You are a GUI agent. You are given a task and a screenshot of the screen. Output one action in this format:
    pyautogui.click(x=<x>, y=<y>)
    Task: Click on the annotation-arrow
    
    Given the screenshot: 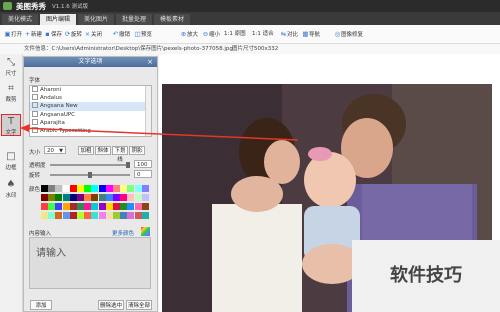 What is the action you would take?
    pyautogui.click(x=159, y=132)
    